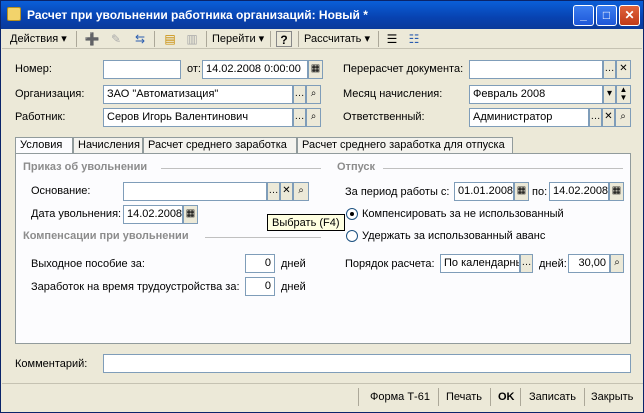 The image size is (644, 413). Describe the element at coordinates (108, 145) in the screenshot. I see `tab-accruals: Начисления` at that location.